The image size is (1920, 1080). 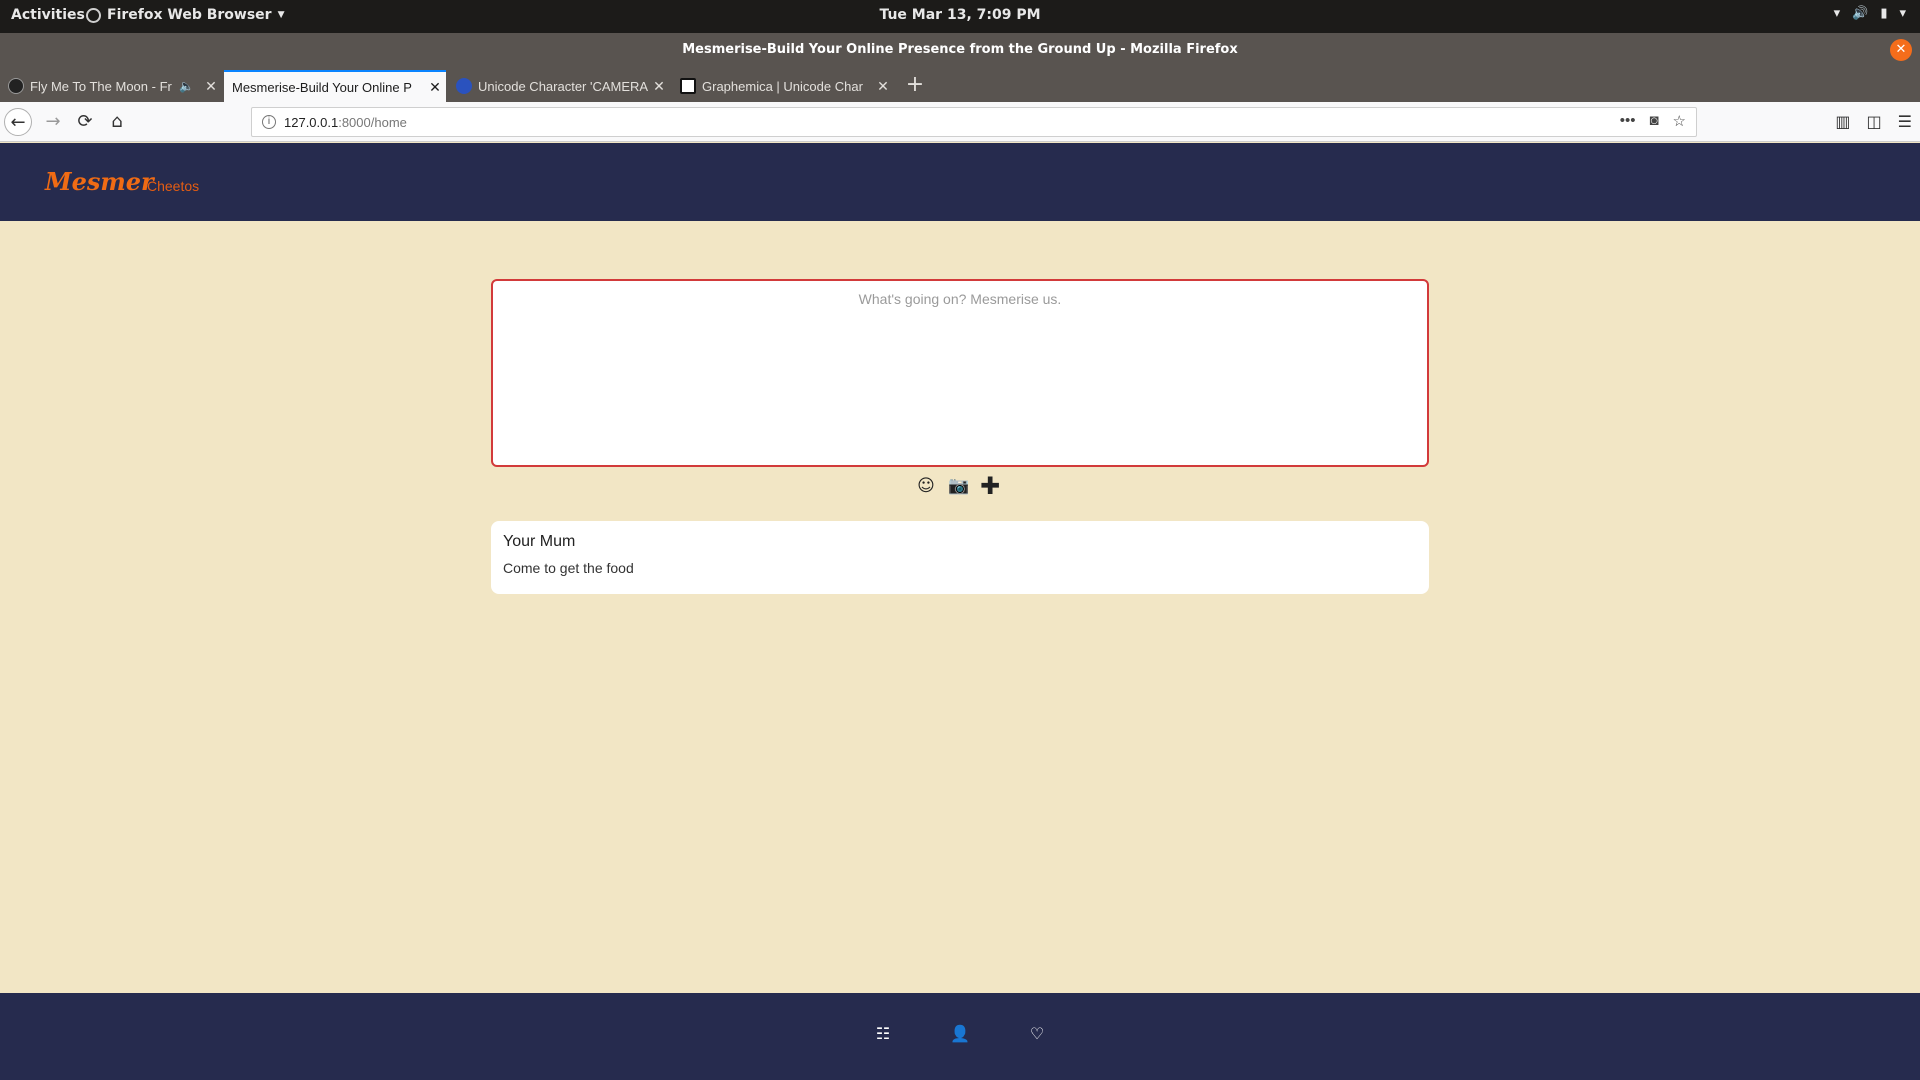 I want to click on graphemica-favicon-icon, so click(x=688, y=86).